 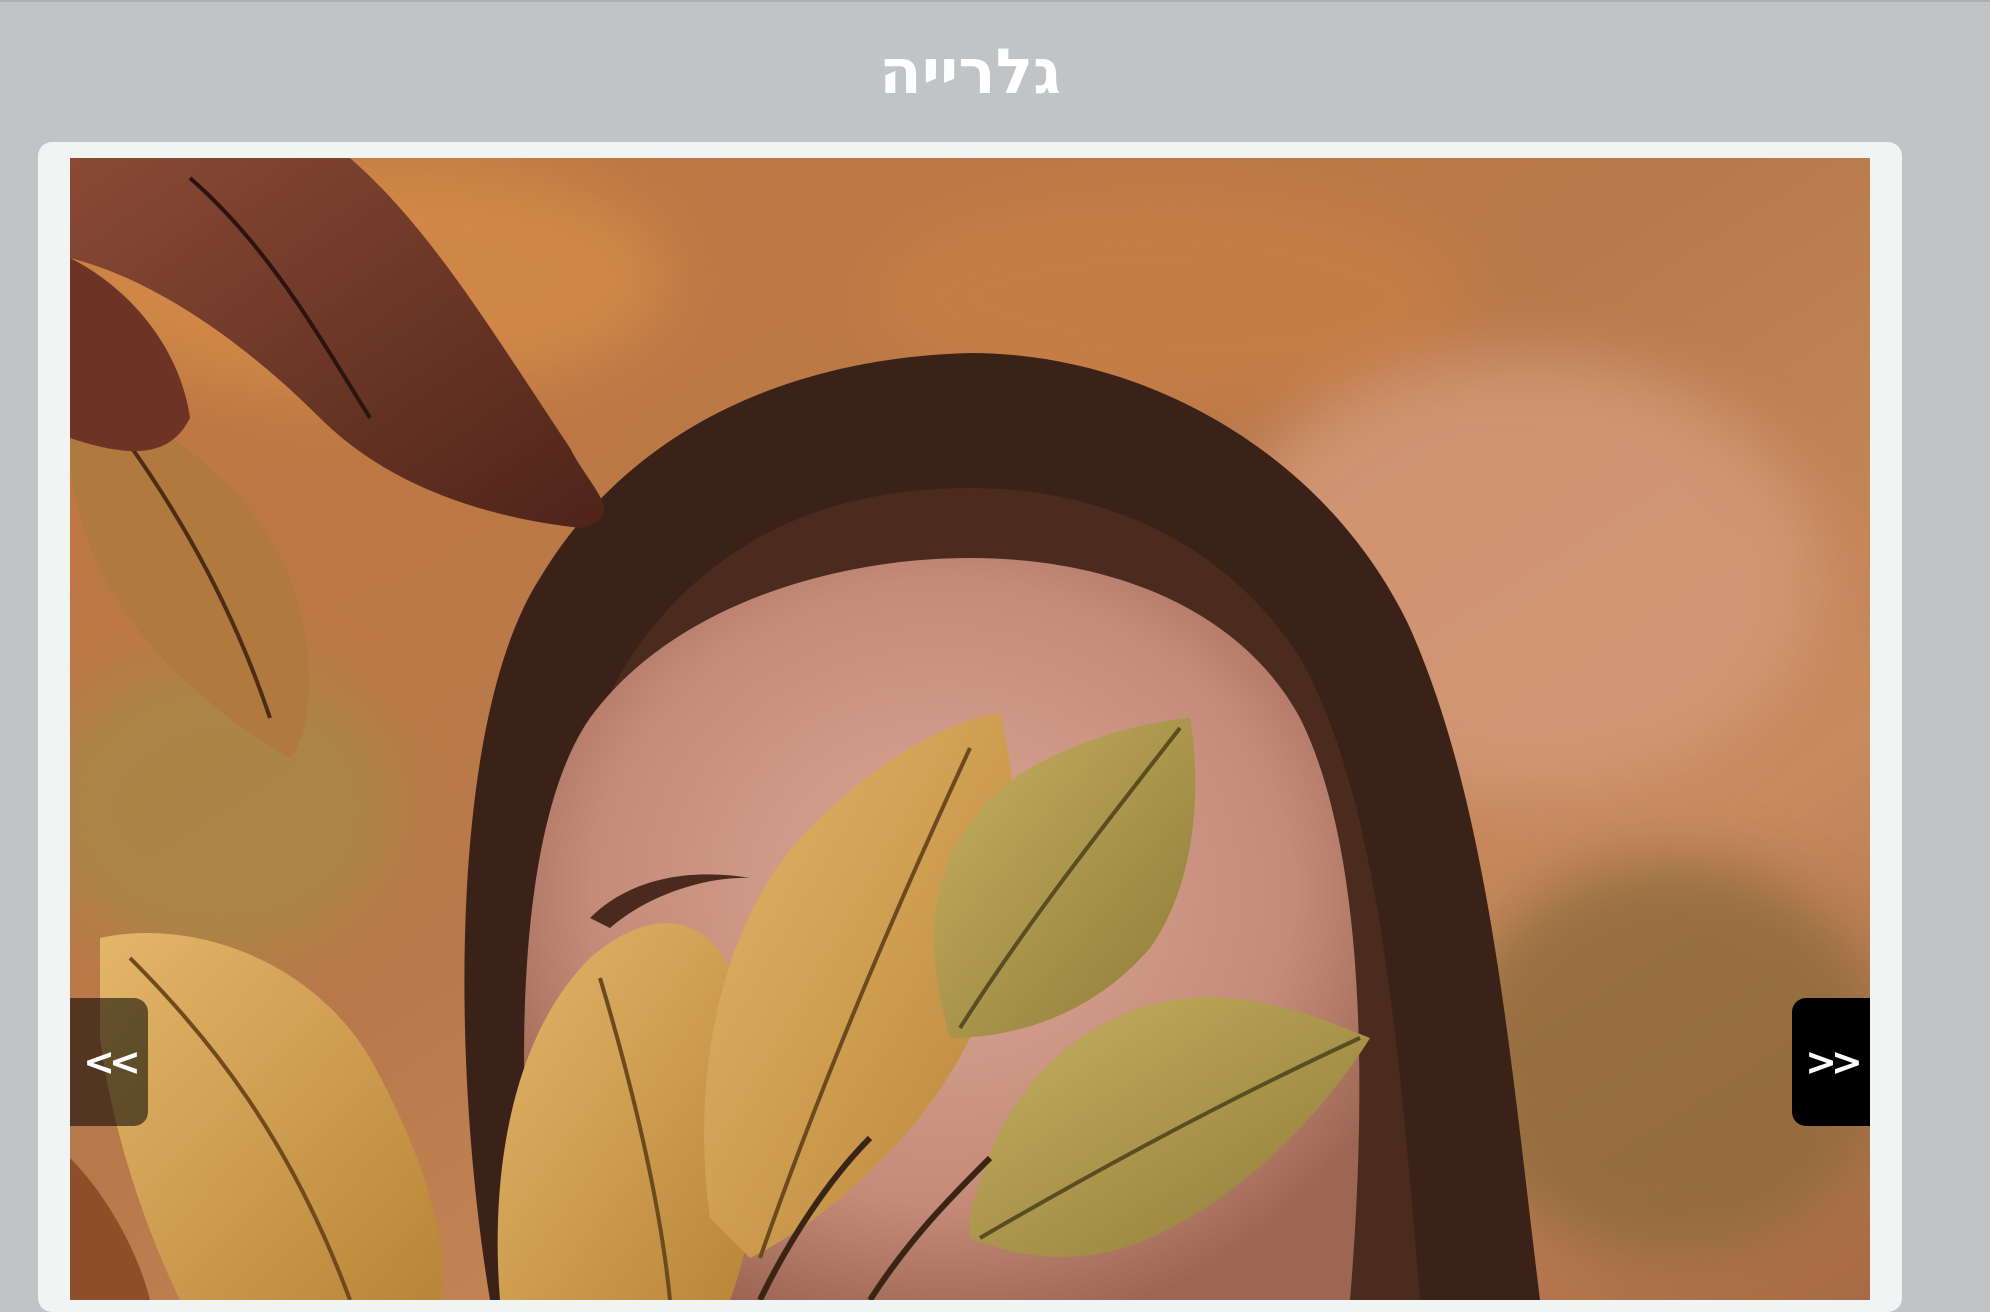 I want to click on next-button: >>, so click(x=1831, y=1062).